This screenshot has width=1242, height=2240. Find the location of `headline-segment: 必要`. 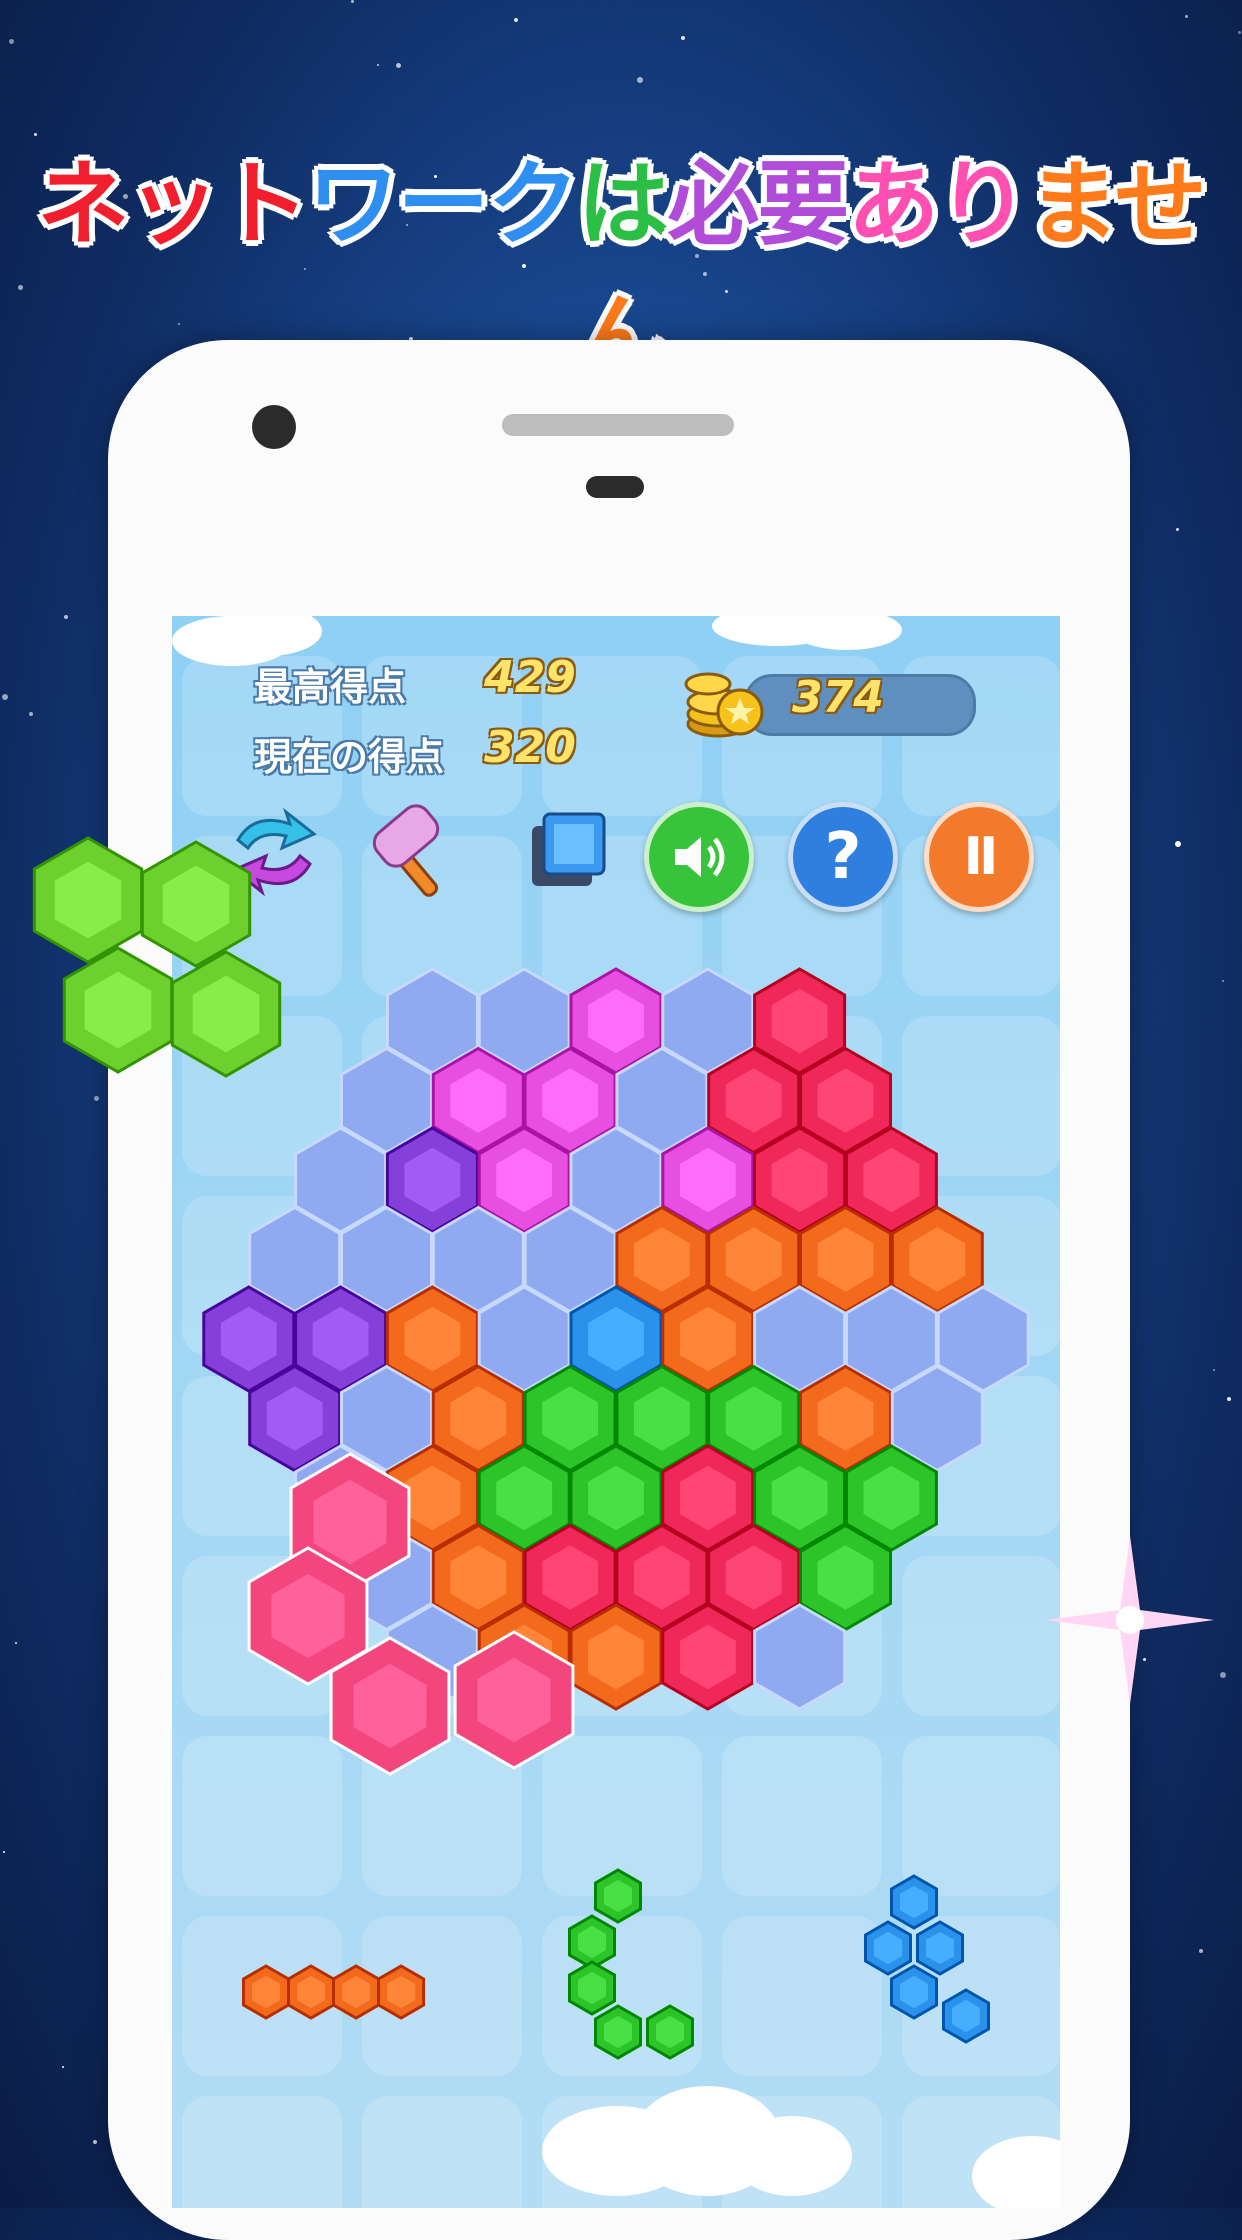

headline-segment: 必要 is located at coordinates (758, 204).